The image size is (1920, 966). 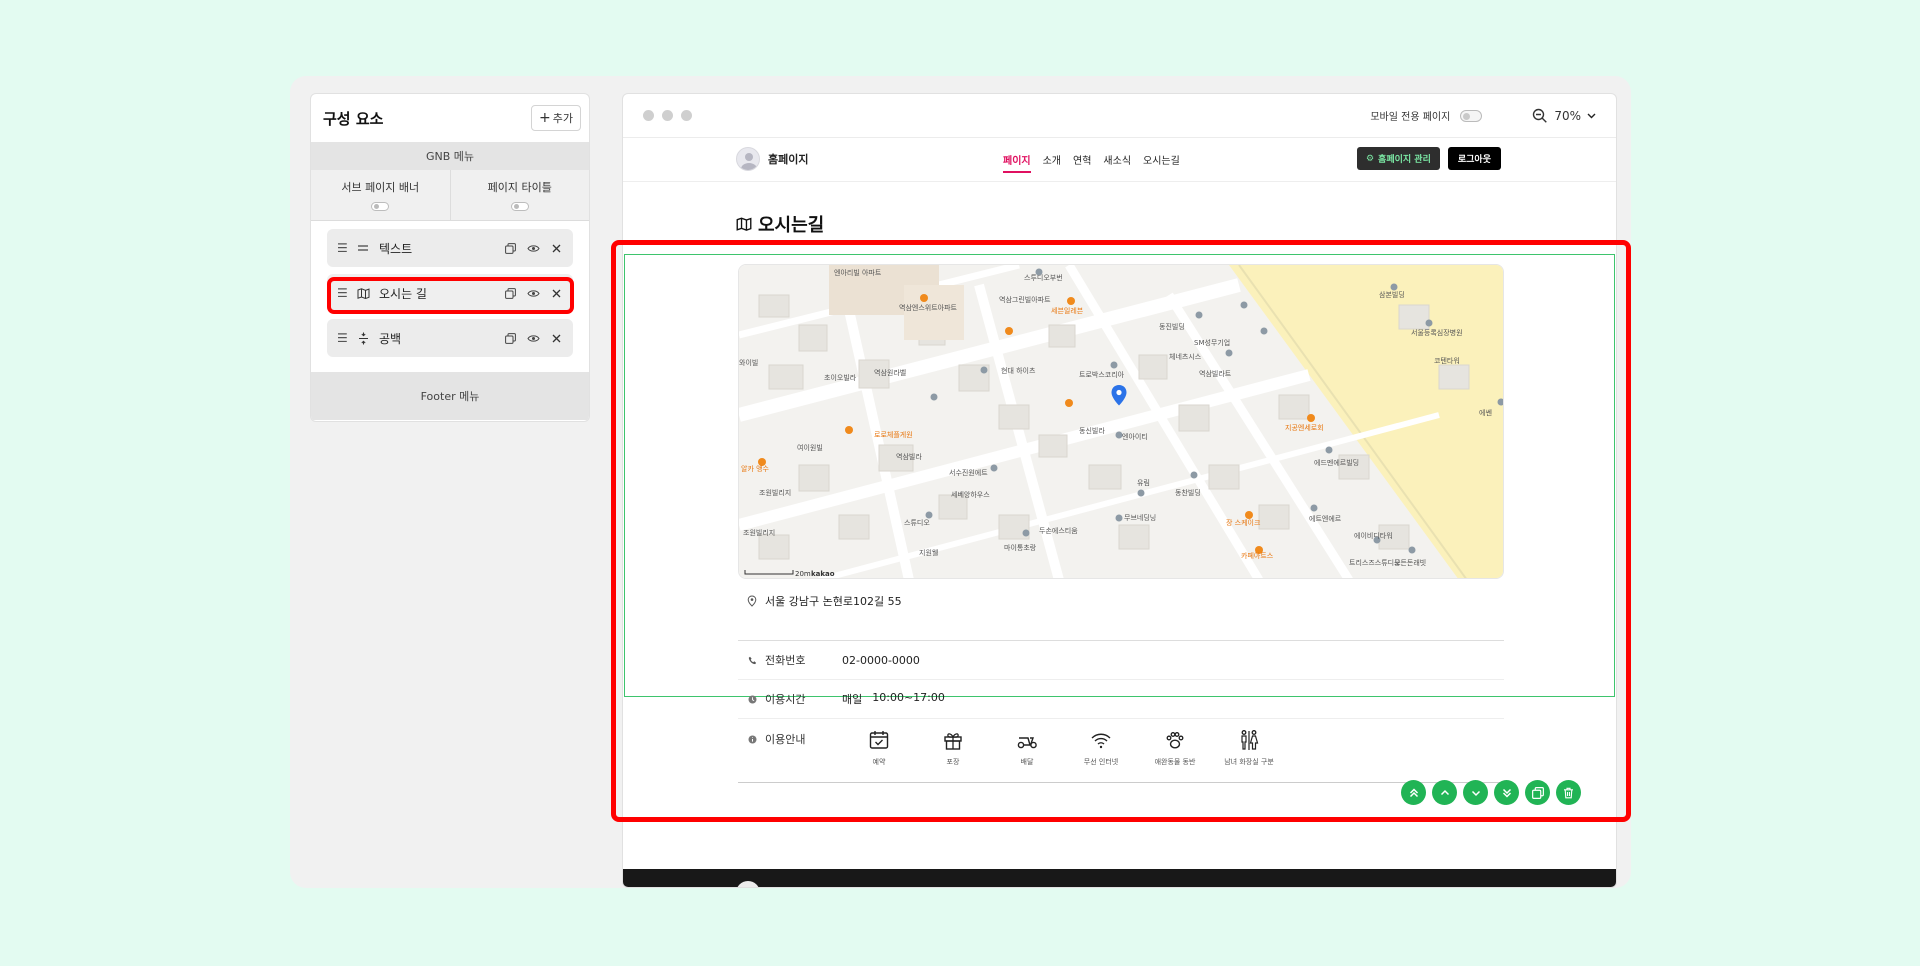 I want to click on svg-text: 장 스케이크, so click(x=1243, y=522).